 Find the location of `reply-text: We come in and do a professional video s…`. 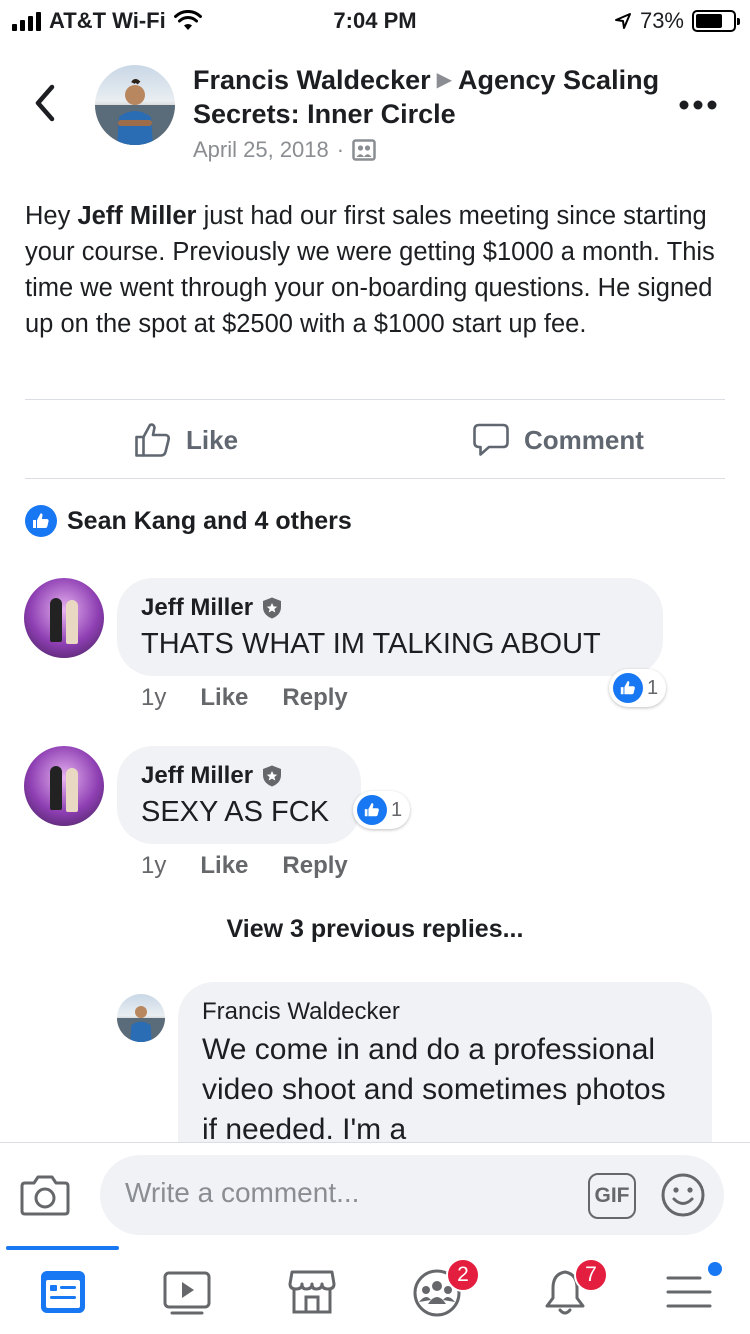

reply-text: We come in and do a professional video s… is located at coordinates (434, 1089).